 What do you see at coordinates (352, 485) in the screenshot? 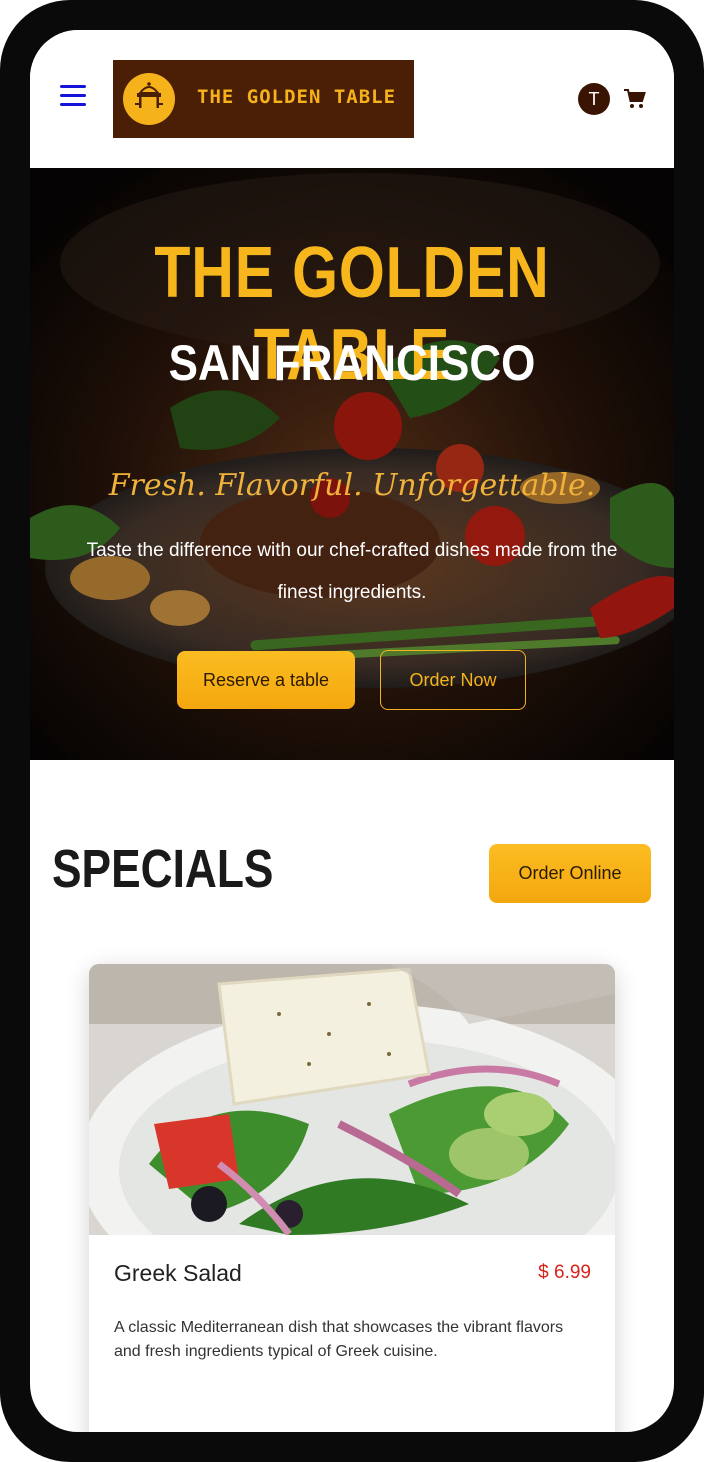
I see `hero-tagline: Fresh. Flavorful. Unforgettable.` at bounding box center [352, 485].